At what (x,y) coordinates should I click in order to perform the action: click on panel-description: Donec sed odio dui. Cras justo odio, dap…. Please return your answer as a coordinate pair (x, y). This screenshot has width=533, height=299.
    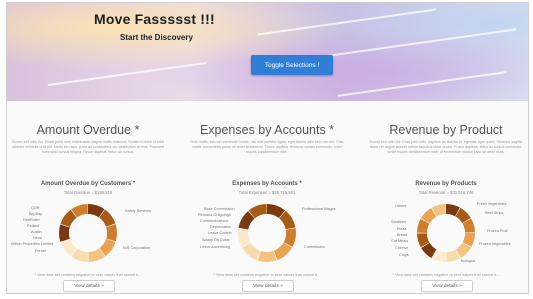
    Looking at the image, I should click on (446, 147).